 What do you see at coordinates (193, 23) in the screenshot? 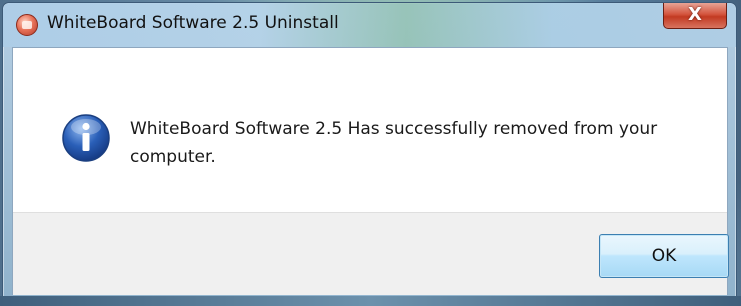
I see `window-title: WhiteBoard Software 2.5 Uninstall` at bounding box center [193, 23].